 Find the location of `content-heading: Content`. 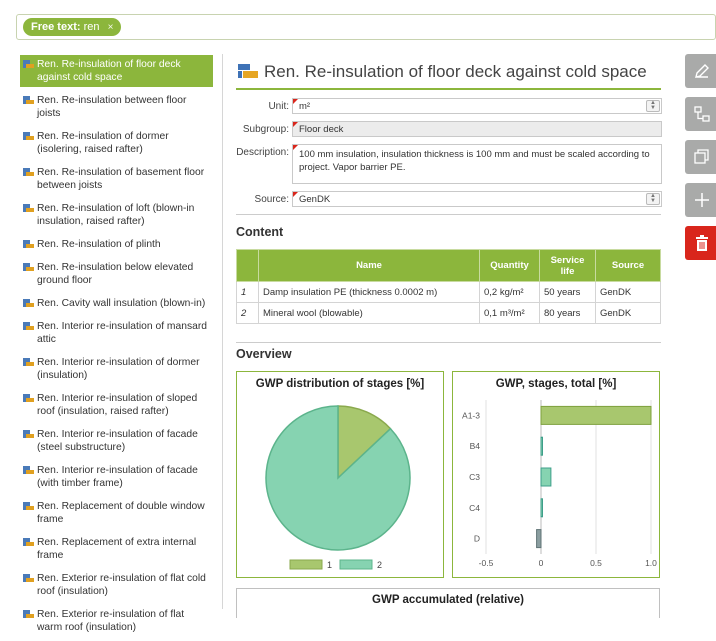

content-heading: Content is located at coordinates (260, 232).